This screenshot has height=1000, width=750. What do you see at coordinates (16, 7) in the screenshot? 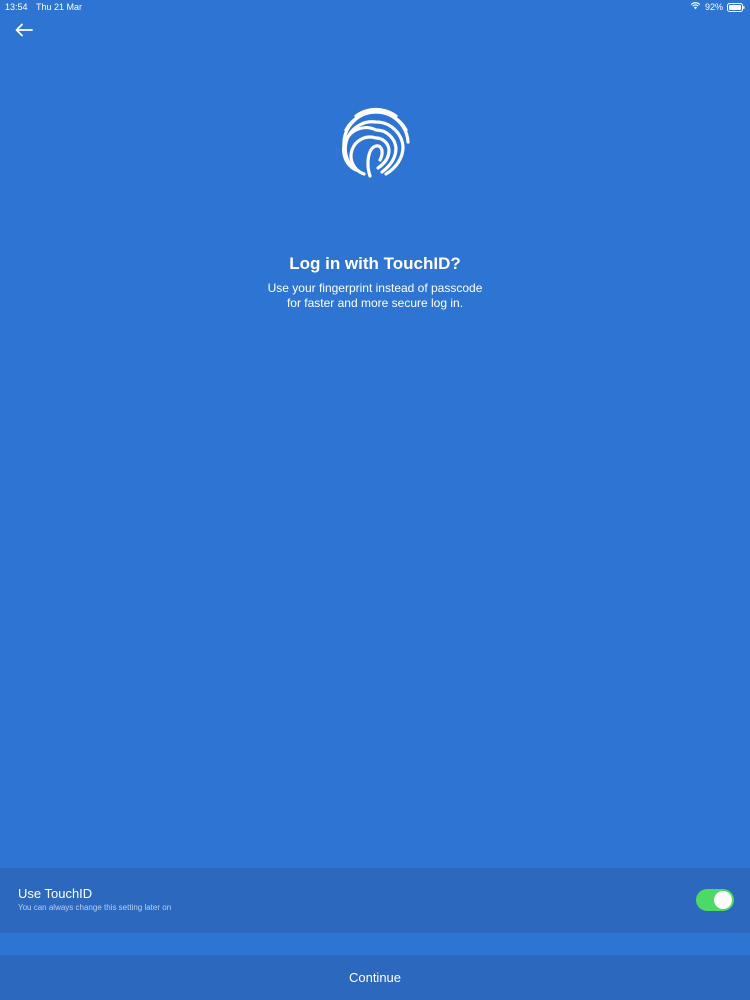
I see `status-time: 13:54` at bounding box center [16, 7].